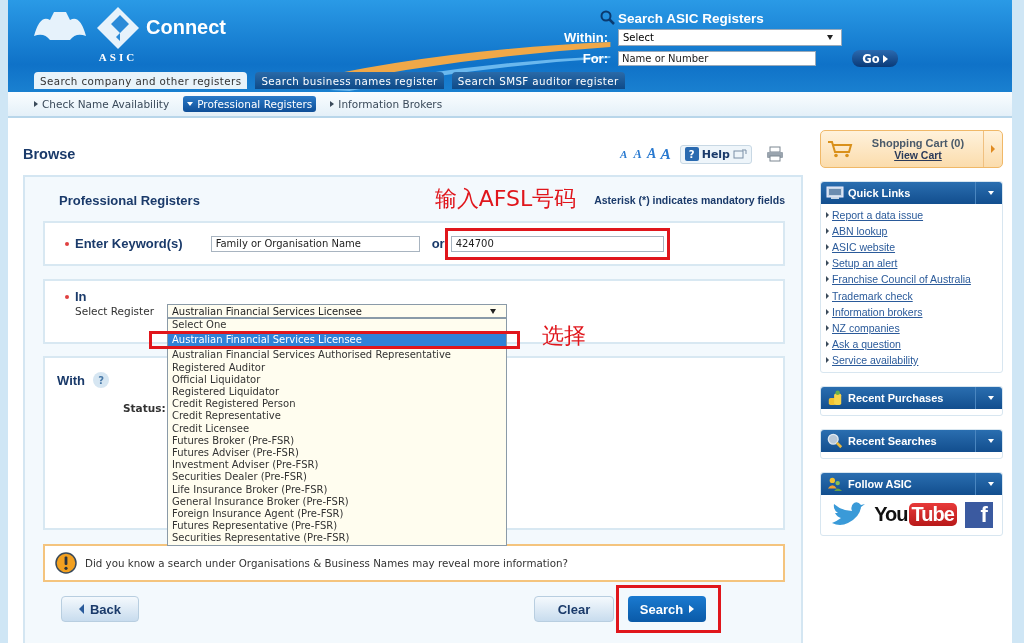  What do you see at coordinates (186, 27) in the screenshot?
I see `logo-title: Connect` at bounding box center [186, 27].